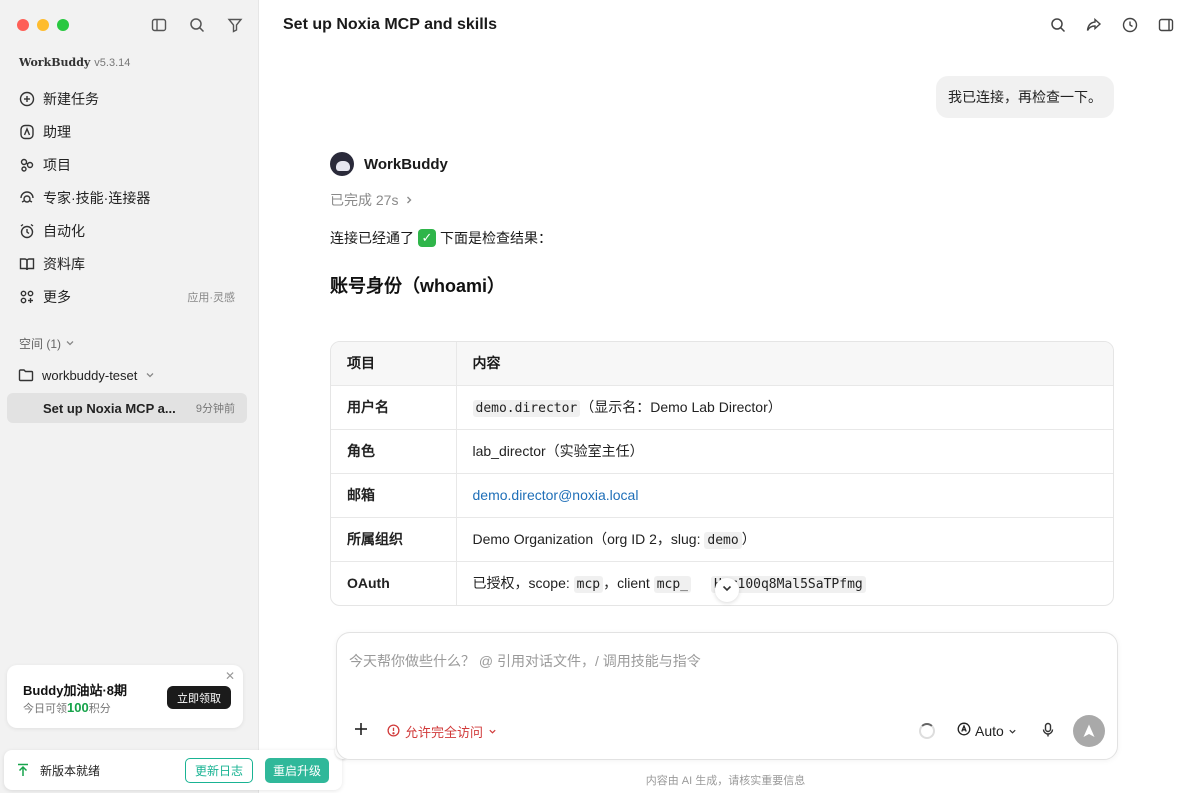 The width and height of the screenshot is (1191, 793). Describe the element at coordinates (1048, 730) in the screenshot. I see `microphone-icon` at that location.